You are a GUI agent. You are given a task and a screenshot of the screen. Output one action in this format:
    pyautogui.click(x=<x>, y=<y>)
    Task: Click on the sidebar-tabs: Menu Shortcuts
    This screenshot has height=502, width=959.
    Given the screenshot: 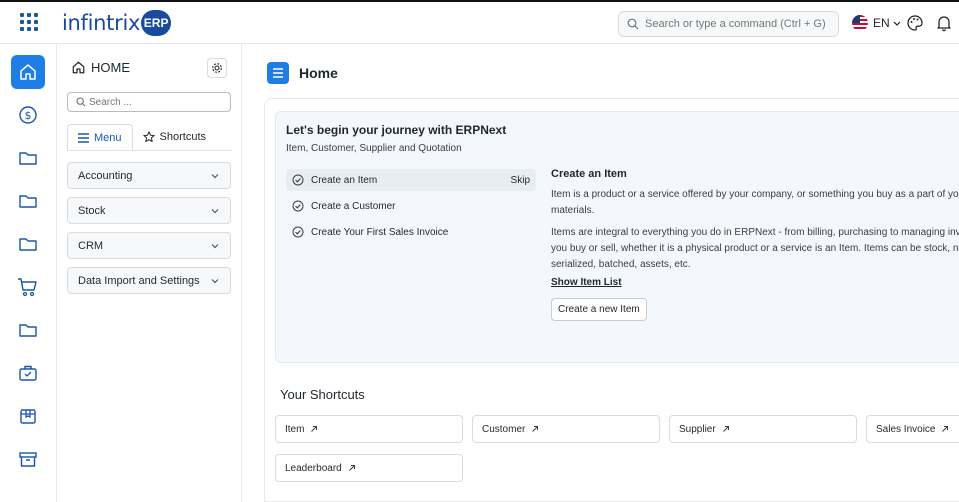 What is the action you would take?
    pyautogui.click(x=141, y=137)
    